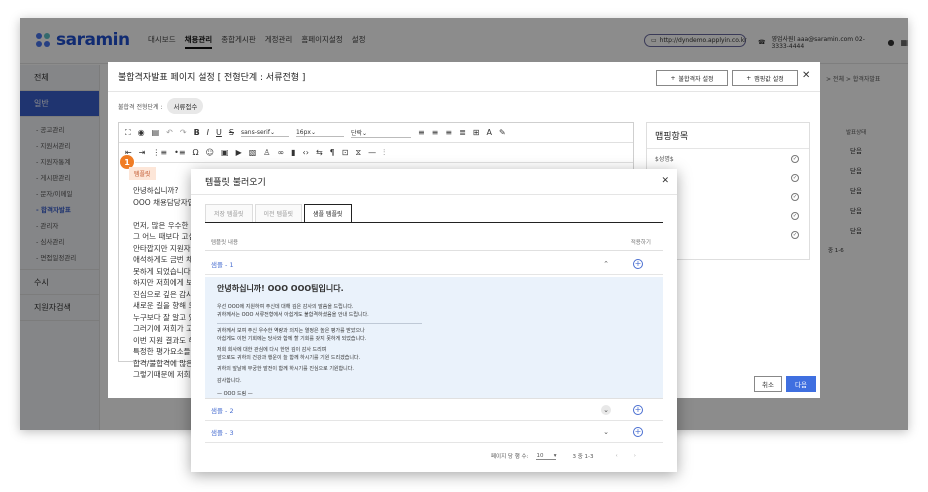  I want to click on modal-title: 불합격자발표 페이지 설정 [ 전형단계 : 서류전형 ], so click(212, 78).